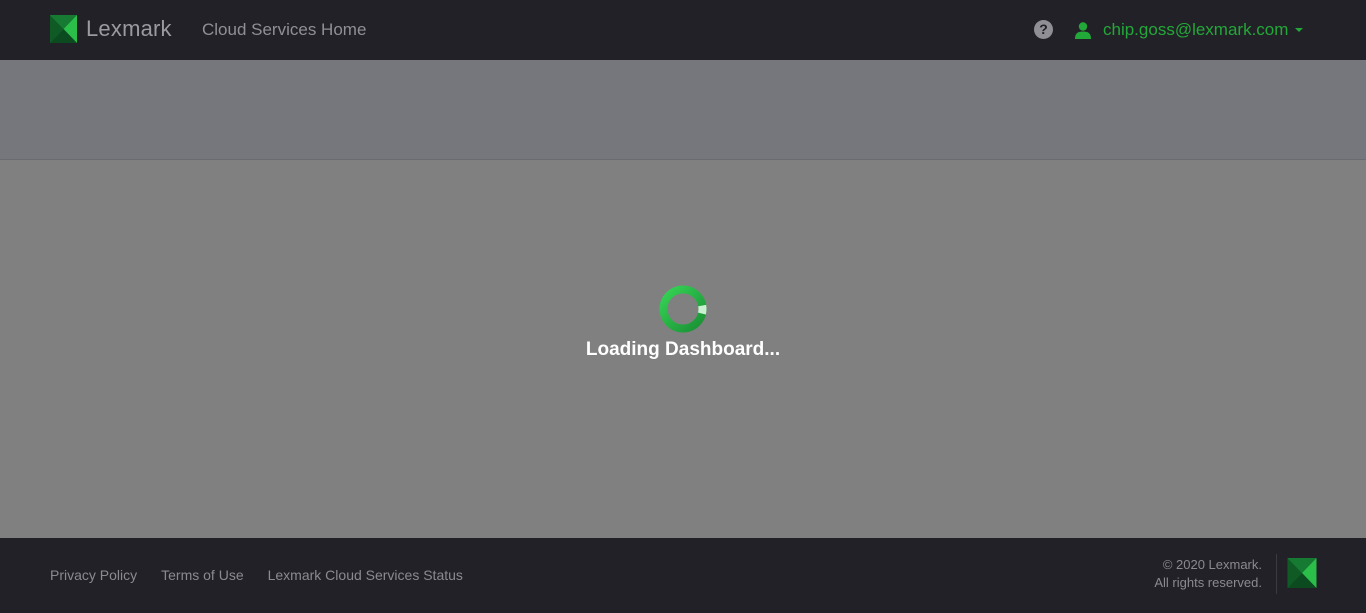  Describe the element at coordinates (93, 575) in the screenshot. I see `privacy-policy-link: Privacy Policy` at that location.